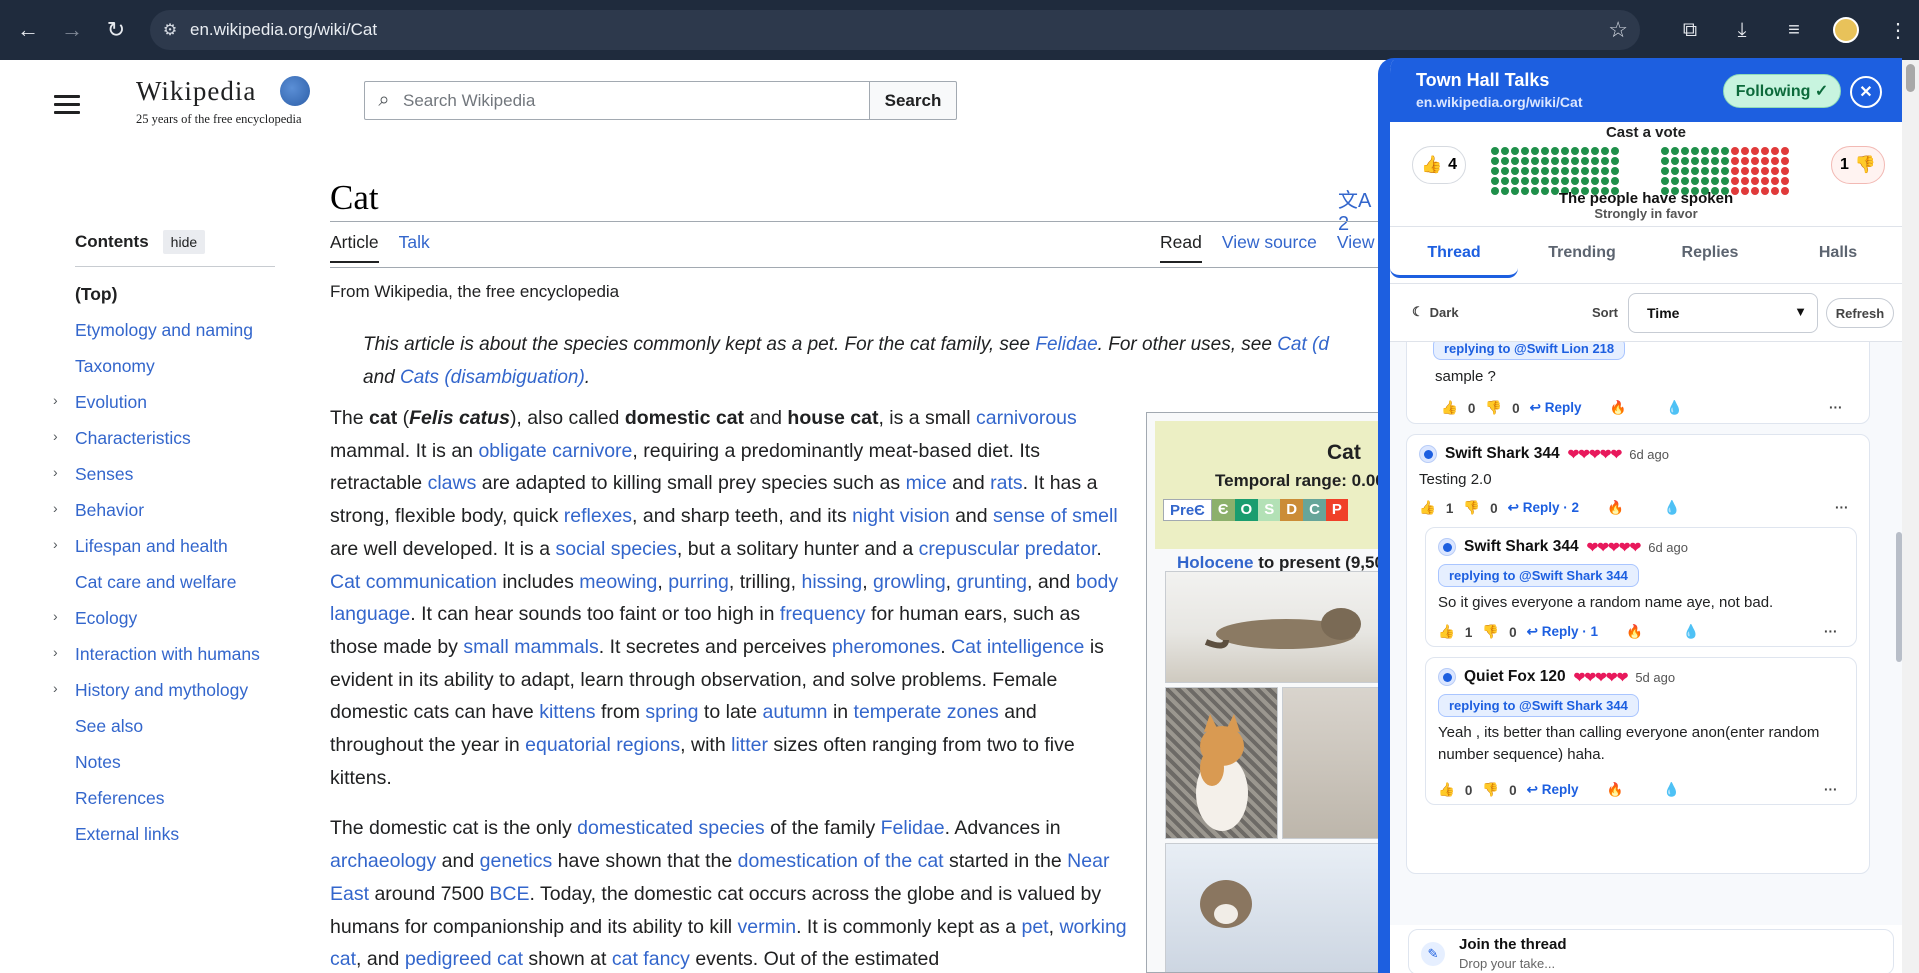  What do you see at coordinates (1187, 510) in the screenshot?
I see `geologic-period: PreЄ` at bounding box center [1187, 510].